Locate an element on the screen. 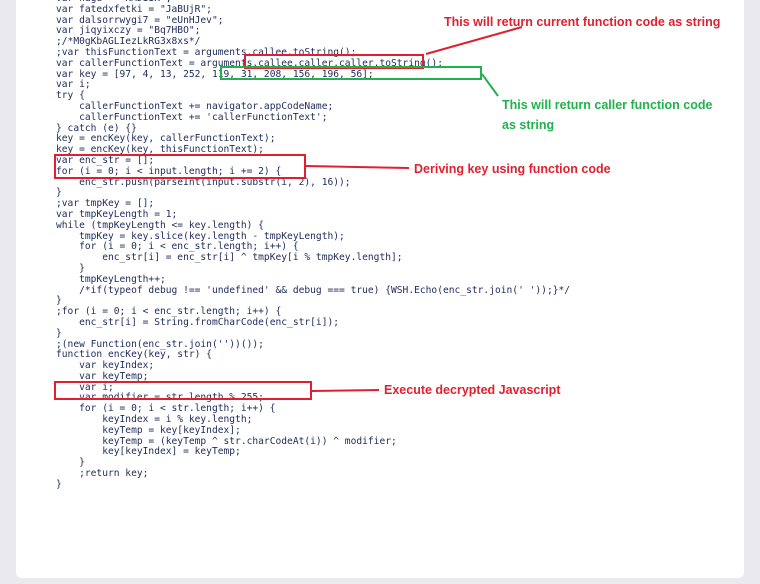 The height and width of the screenshot is (584, 760). annotation-execute: Execute decrypted Javascript is located at coordinates (472, 390).